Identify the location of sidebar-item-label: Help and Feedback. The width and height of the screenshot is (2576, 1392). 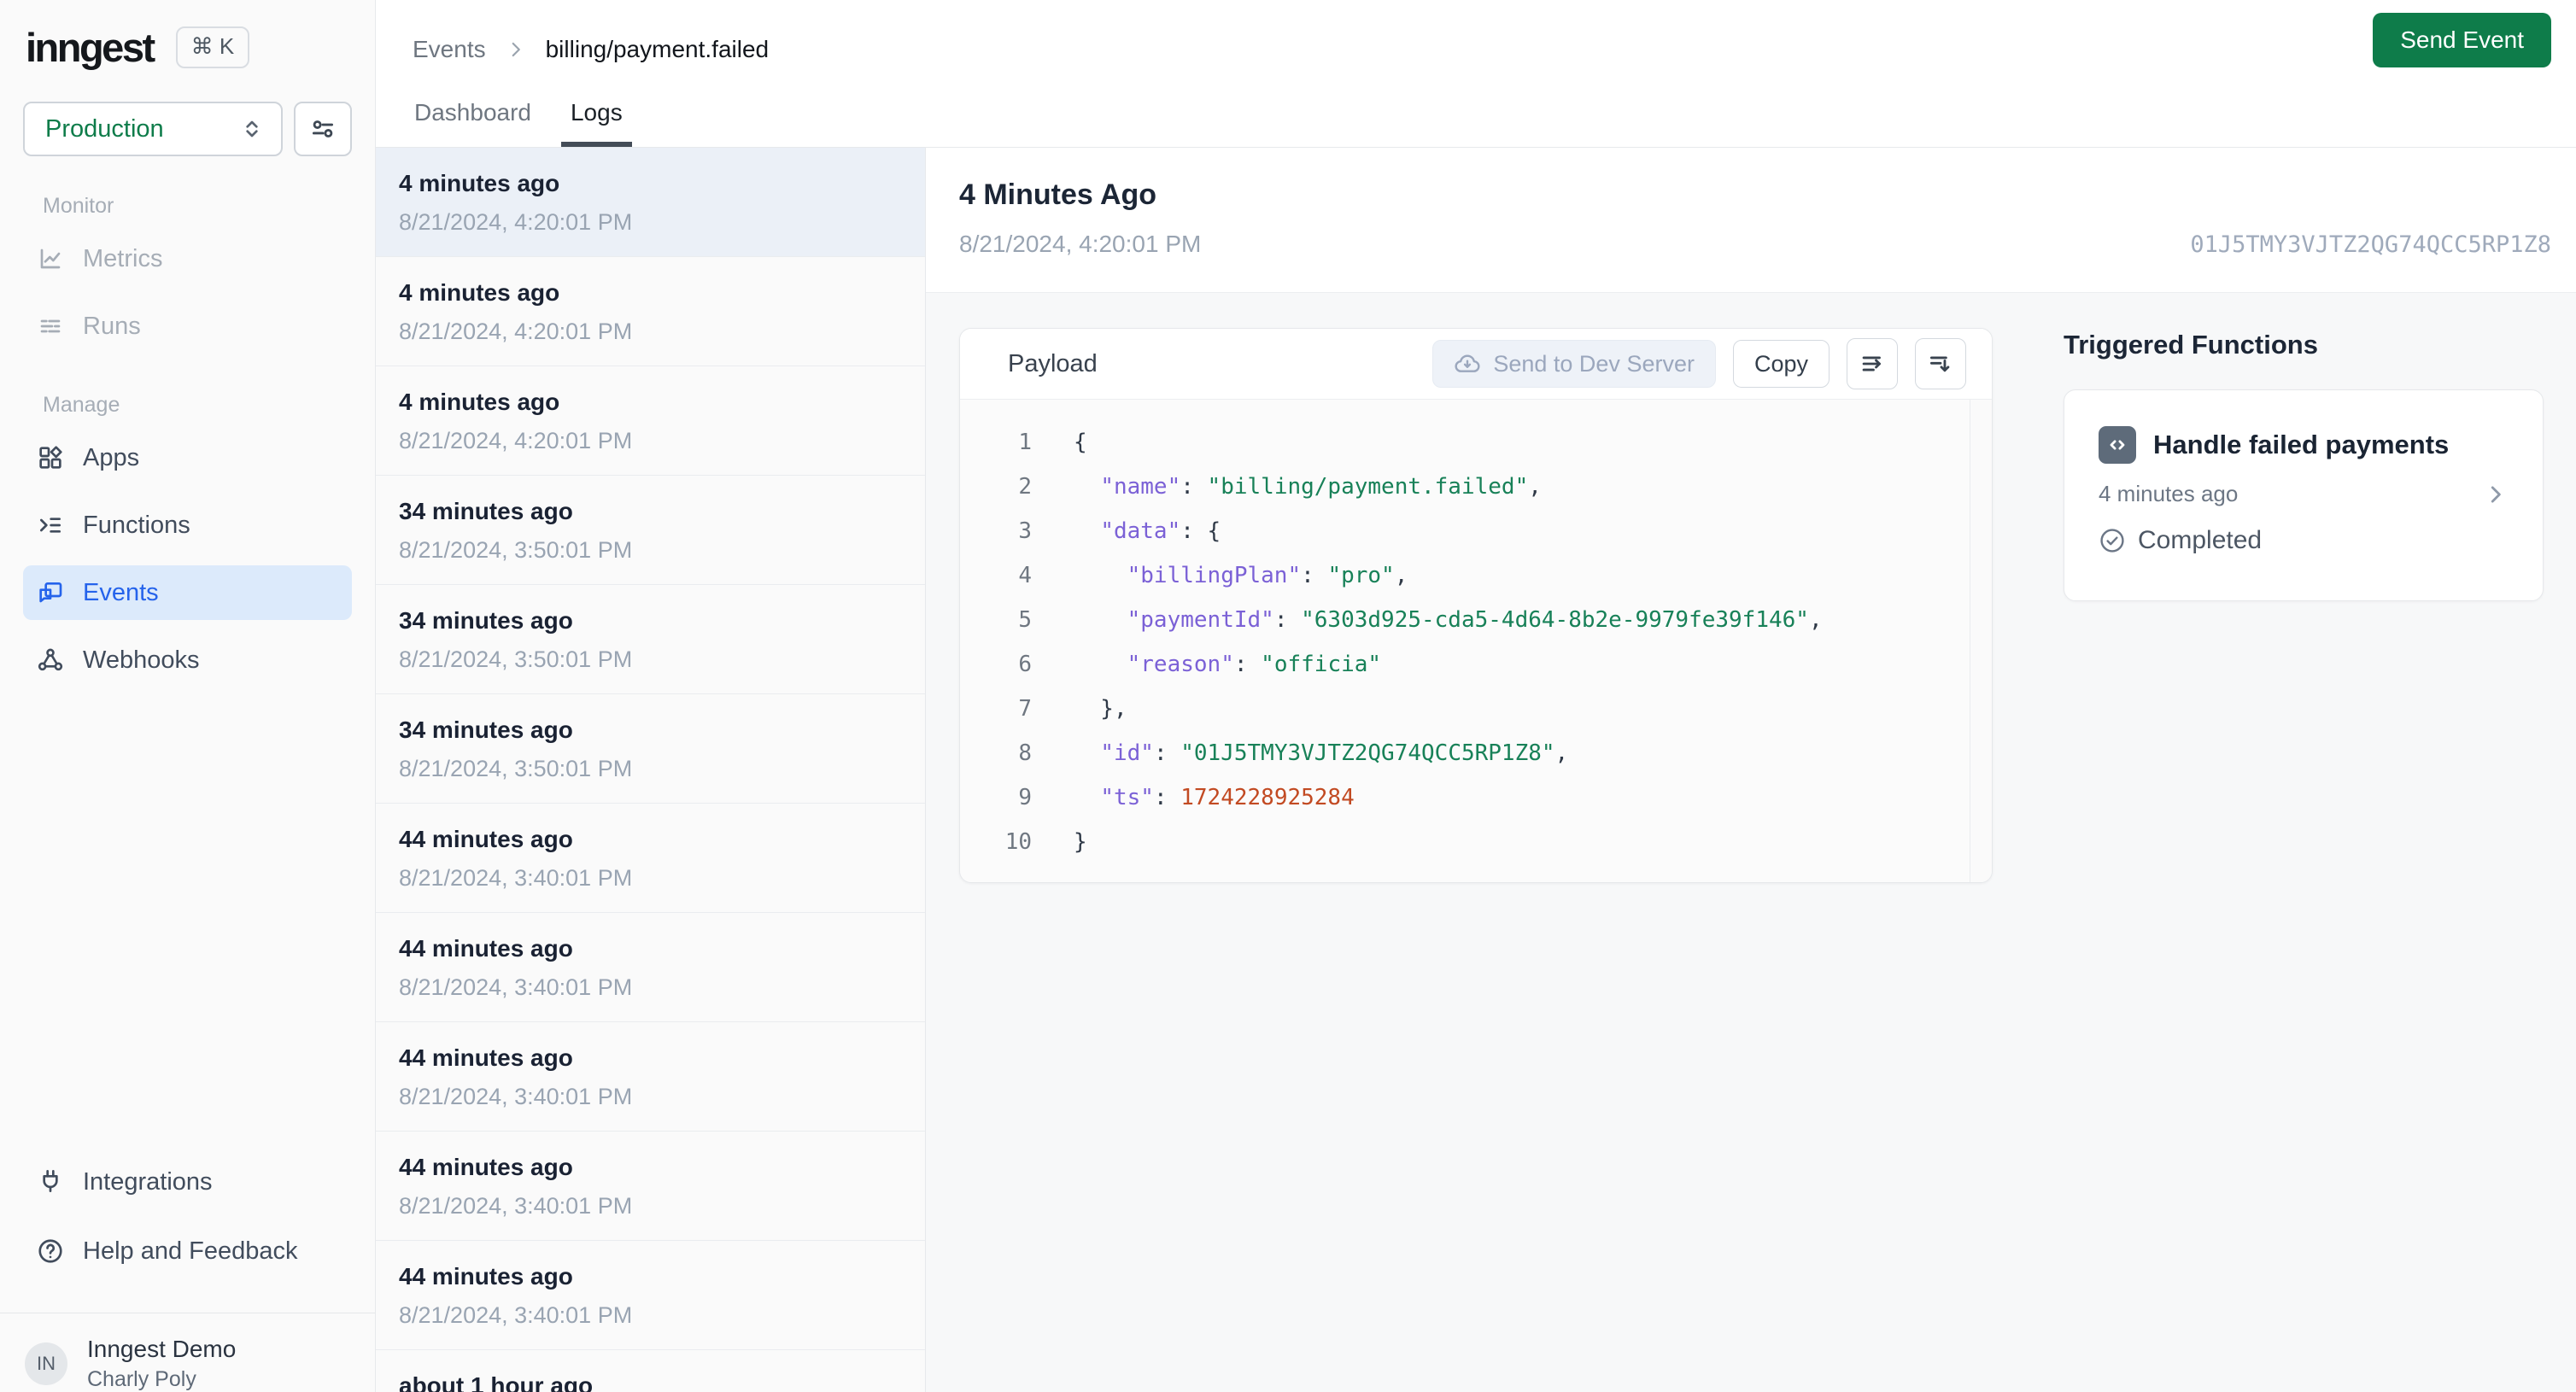
(190, 1251).